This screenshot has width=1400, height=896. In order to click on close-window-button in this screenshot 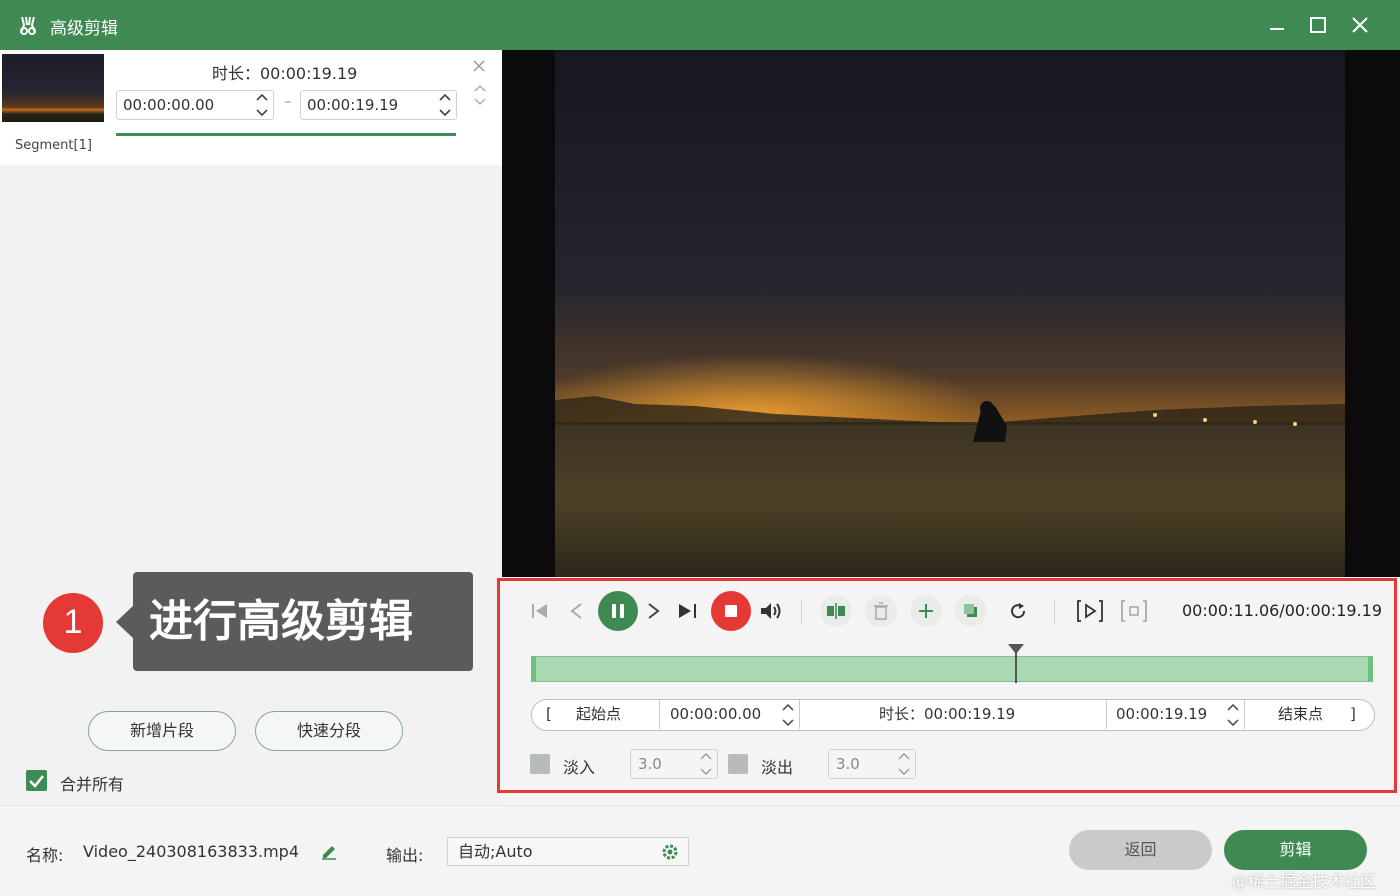, I will do `click(1360, 25)`.